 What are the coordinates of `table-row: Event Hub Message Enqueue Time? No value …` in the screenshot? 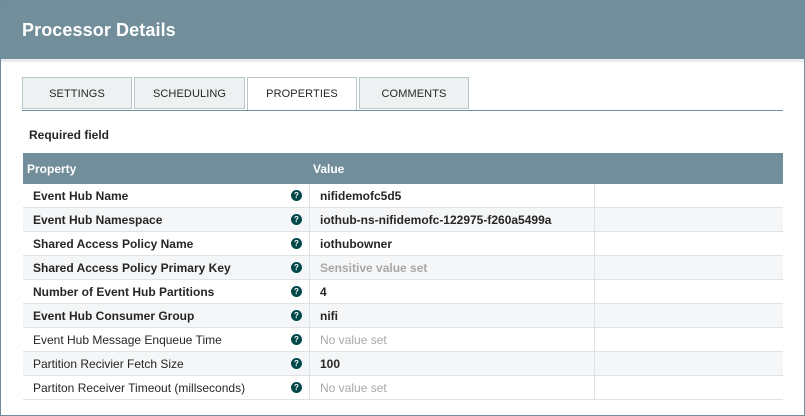 It's located at (403, 340).